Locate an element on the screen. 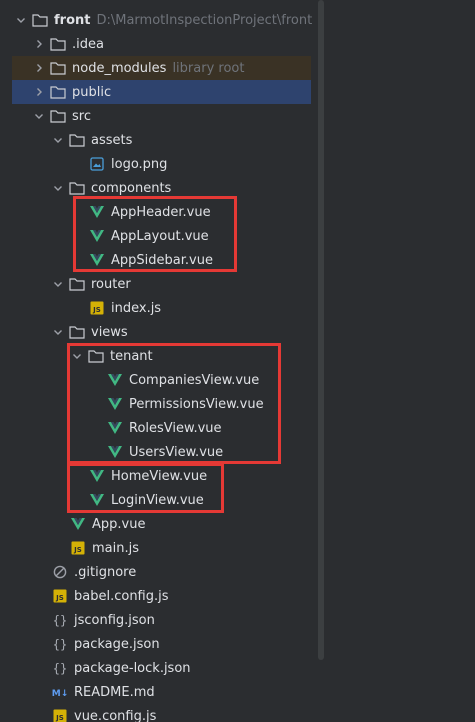 The height and width of the screenshot is (722, 475). tree-label: front is located at coordinates (72, 20).